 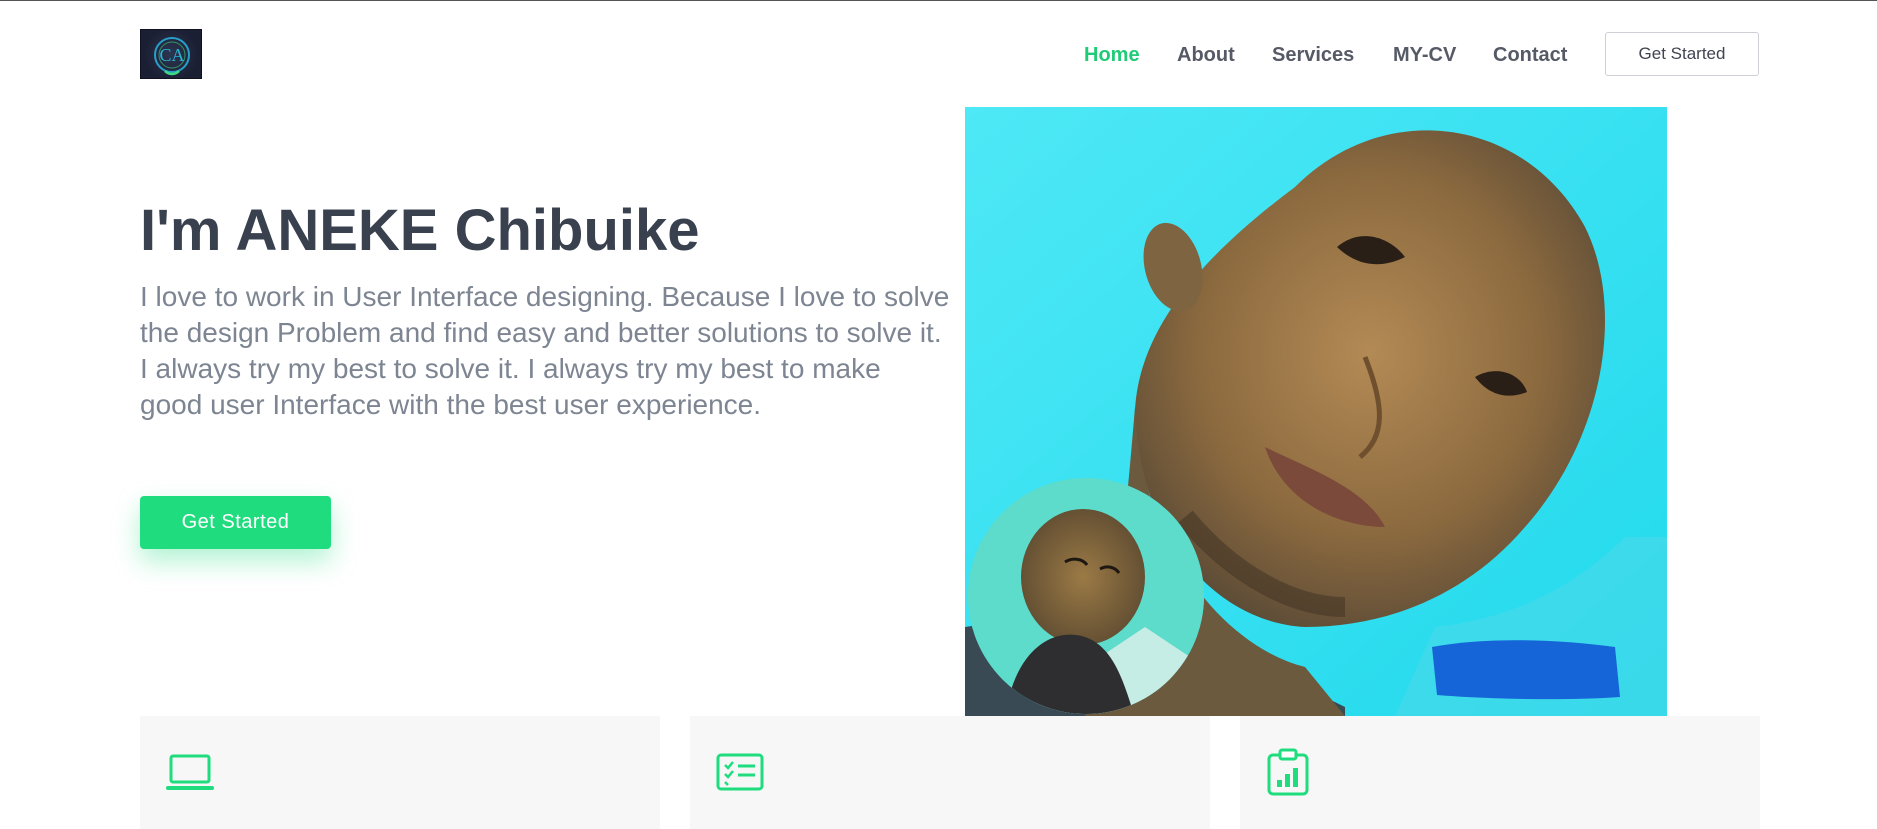 What do you see at coordinates (1530, 55) in the screenshot?
I see `nav-link-contact: Contact` at bounding box center [1530, 55].